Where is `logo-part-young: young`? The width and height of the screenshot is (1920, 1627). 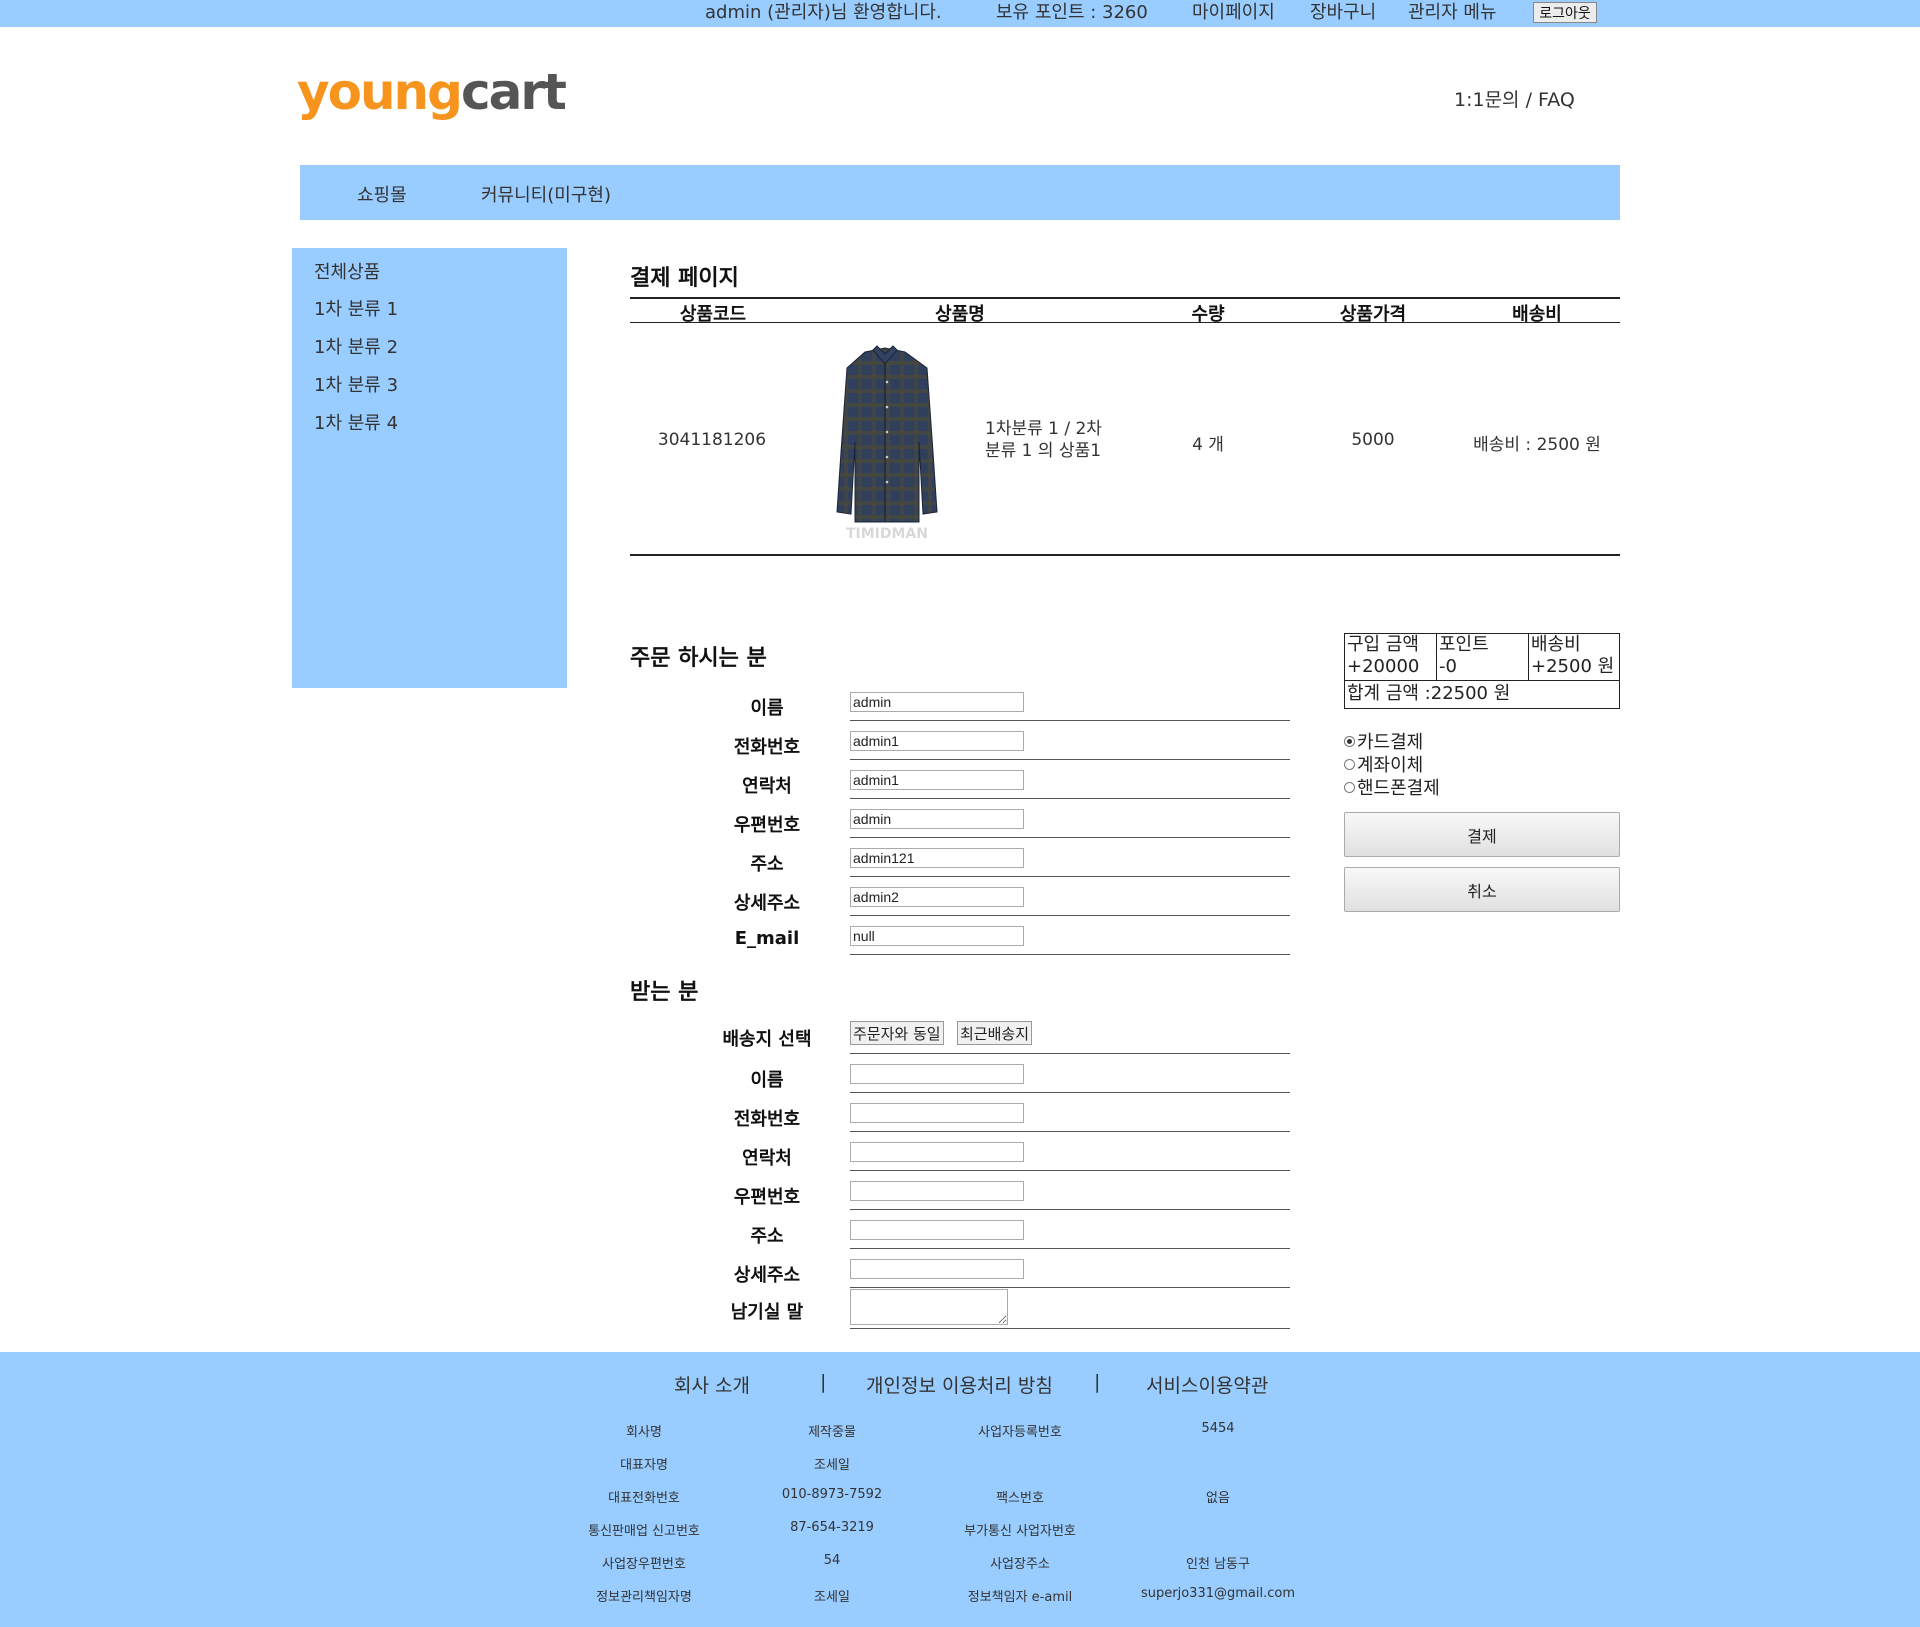
logo-part-young: young is located at coordinates (380, 92).